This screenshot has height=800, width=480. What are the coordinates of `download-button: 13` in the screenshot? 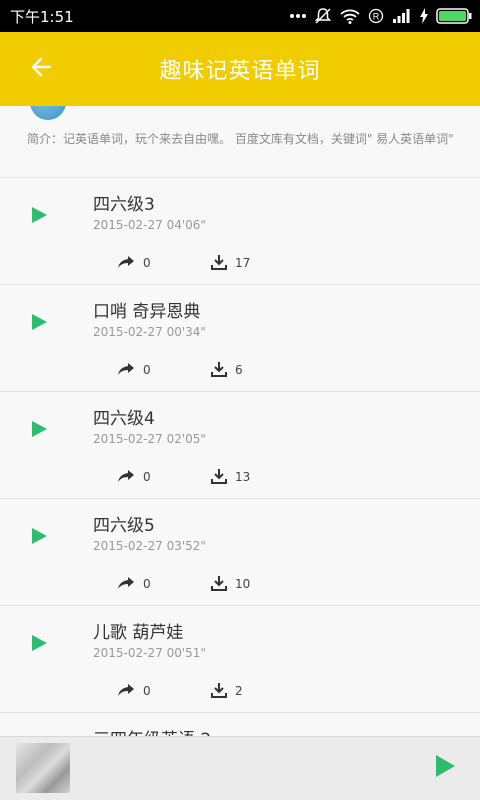 It's located at (230, 477).